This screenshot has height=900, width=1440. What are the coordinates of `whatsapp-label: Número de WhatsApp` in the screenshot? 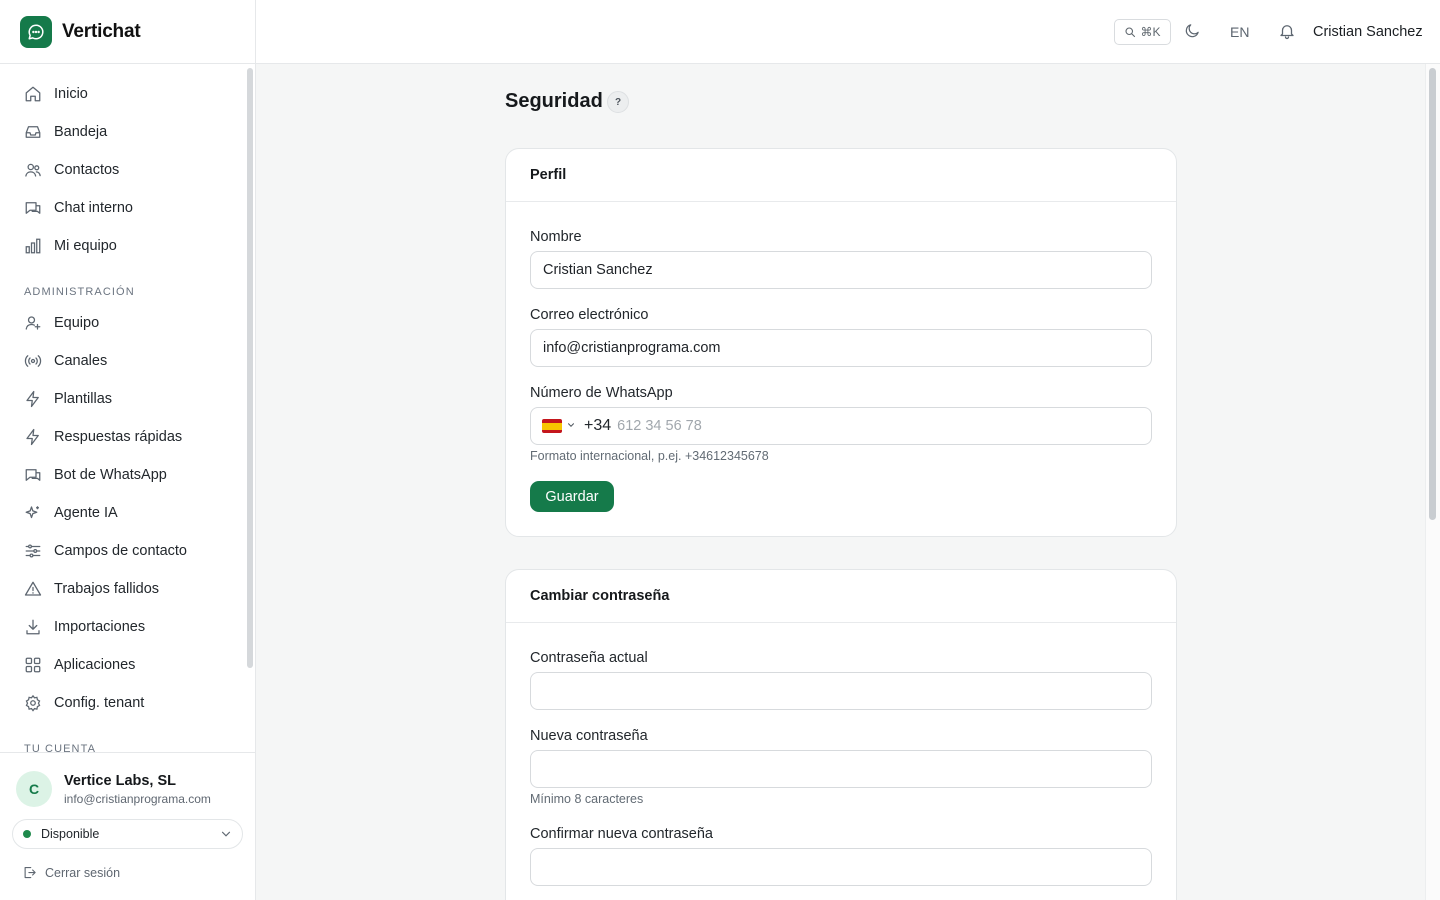 It's located at (601, 393).